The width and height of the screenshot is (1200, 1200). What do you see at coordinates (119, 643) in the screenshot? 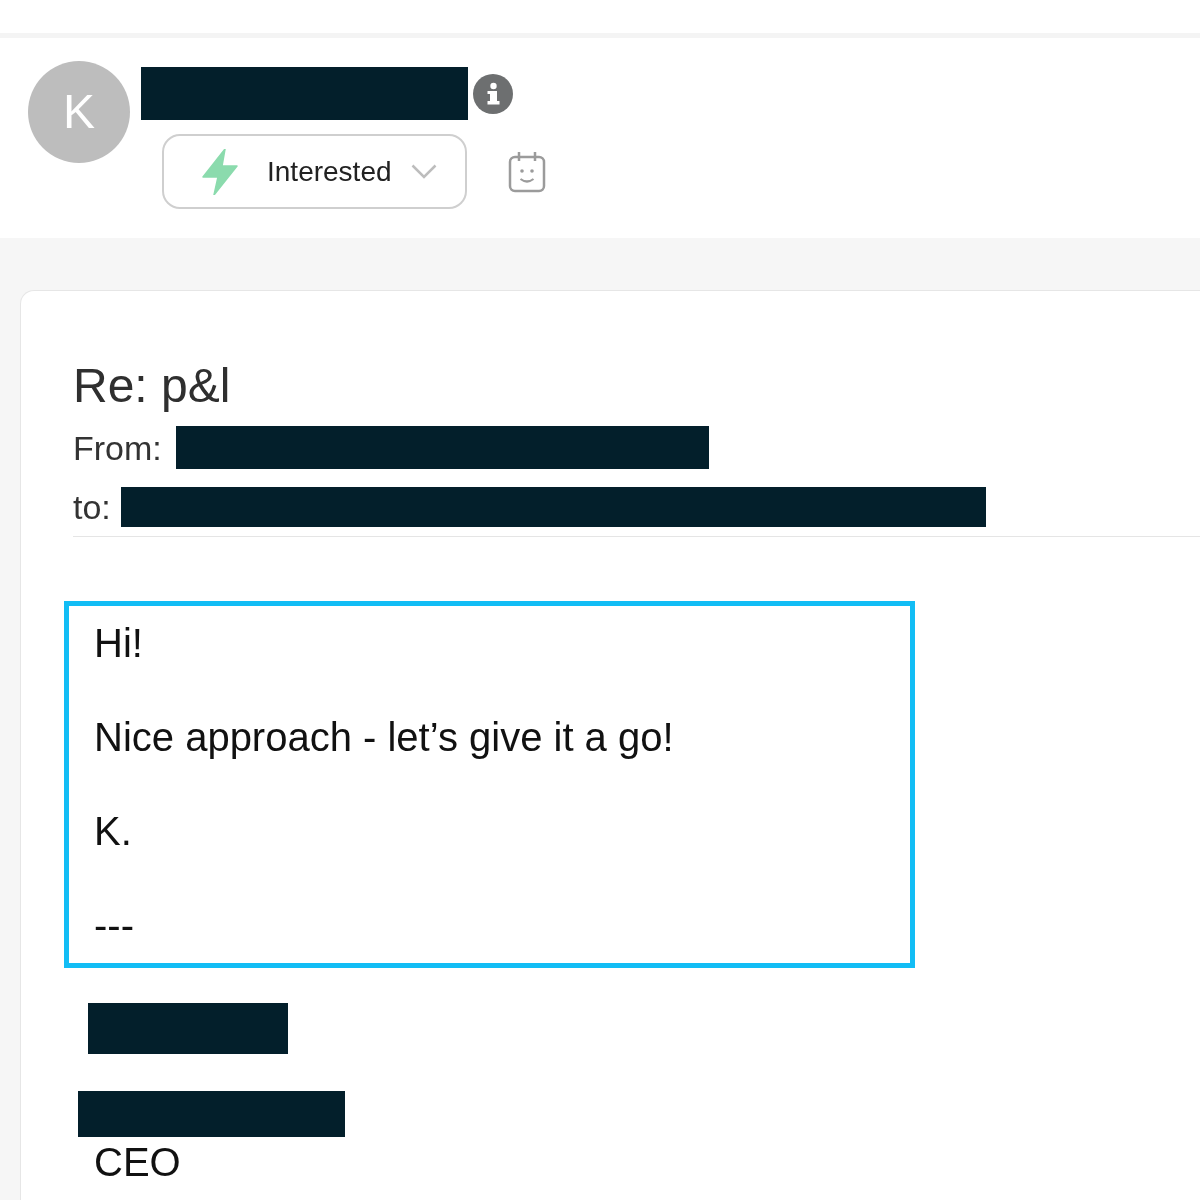
I see `message-text: Hi!` at bounding box center [119, 643].